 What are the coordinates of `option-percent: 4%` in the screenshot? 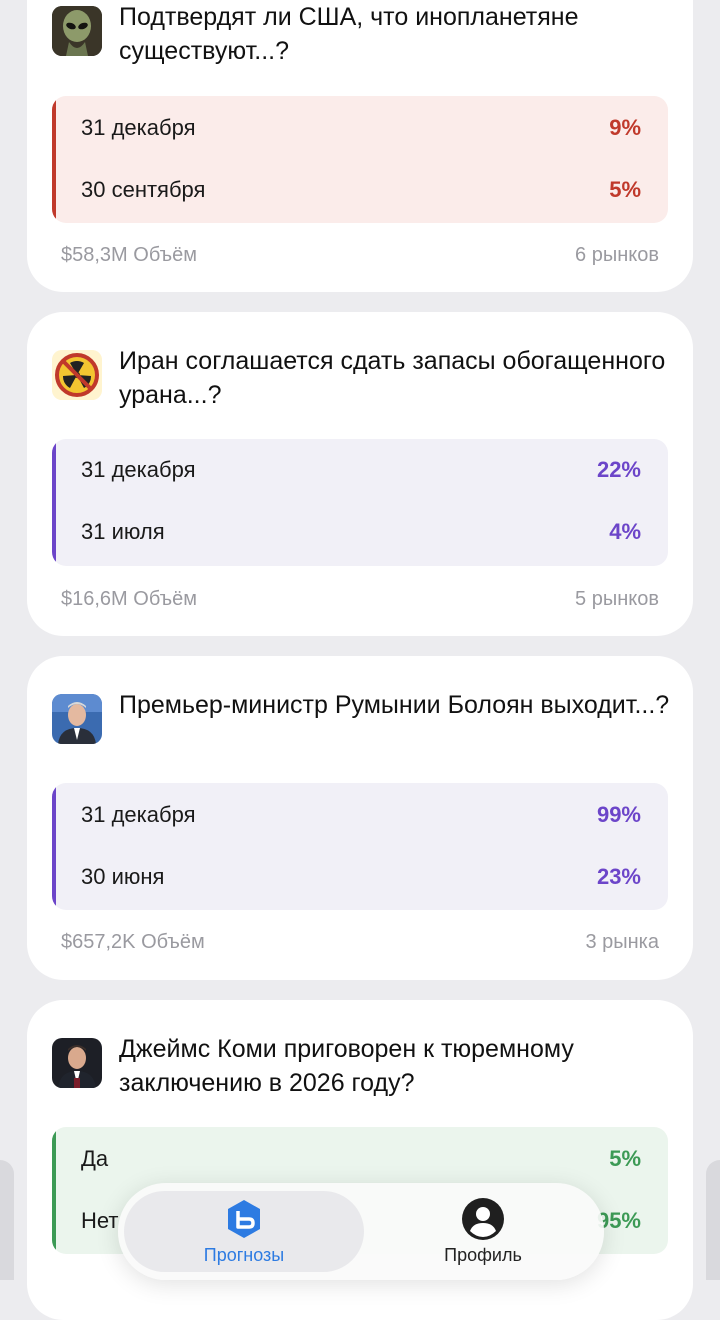 It's located at (625, 531).